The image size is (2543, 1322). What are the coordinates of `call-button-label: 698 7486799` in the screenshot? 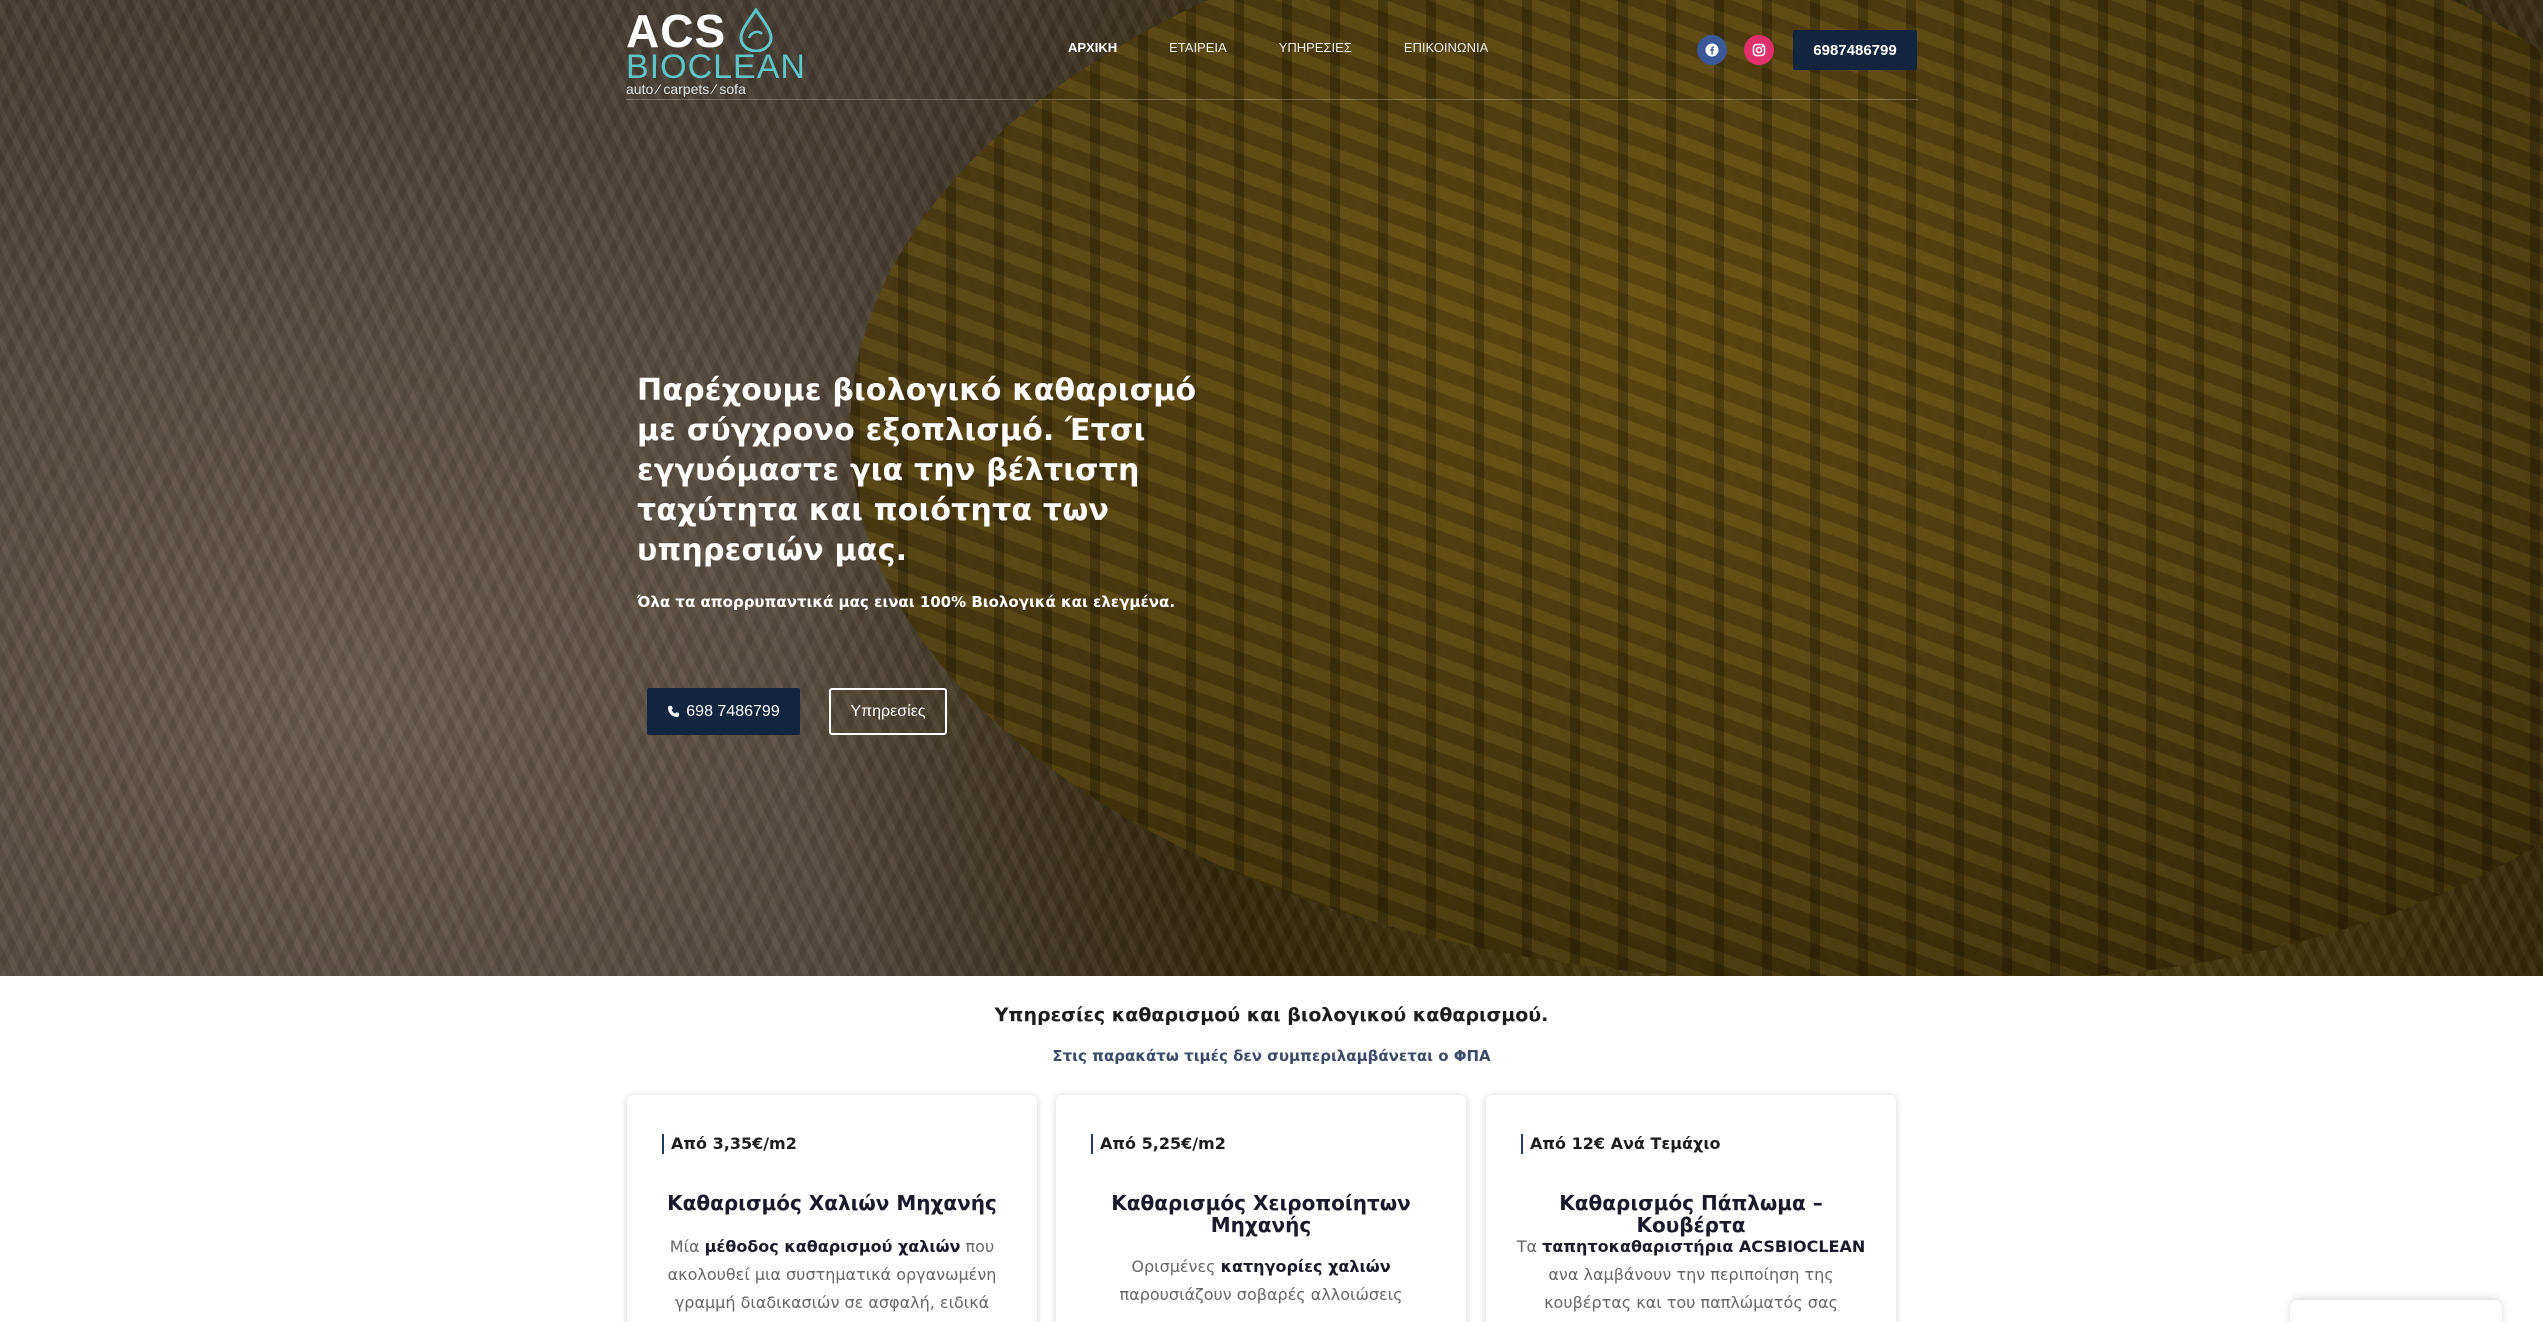 It's located at (733, 711).